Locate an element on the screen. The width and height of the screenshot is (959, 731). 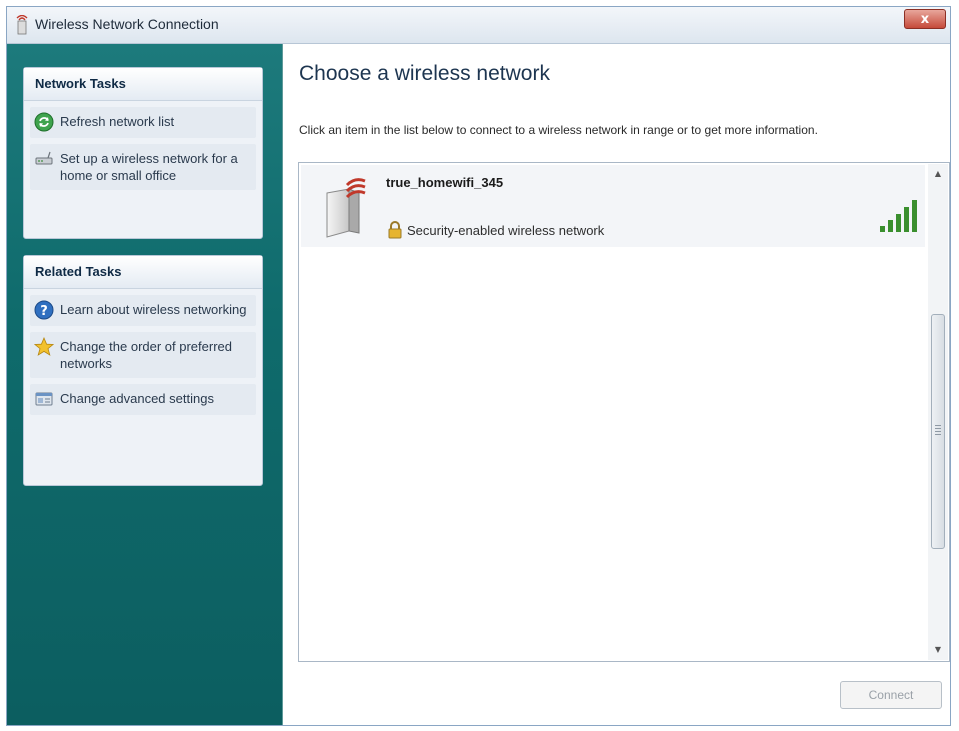
title-bar: Wireless Network Connection x is located at coordinates (478, 25).